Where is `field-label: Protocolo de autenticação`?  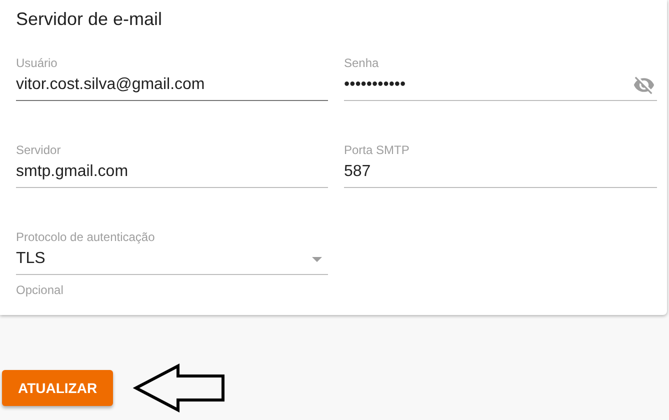 field-label: Protocolo de autenticação is located at coordinates (86, 237).